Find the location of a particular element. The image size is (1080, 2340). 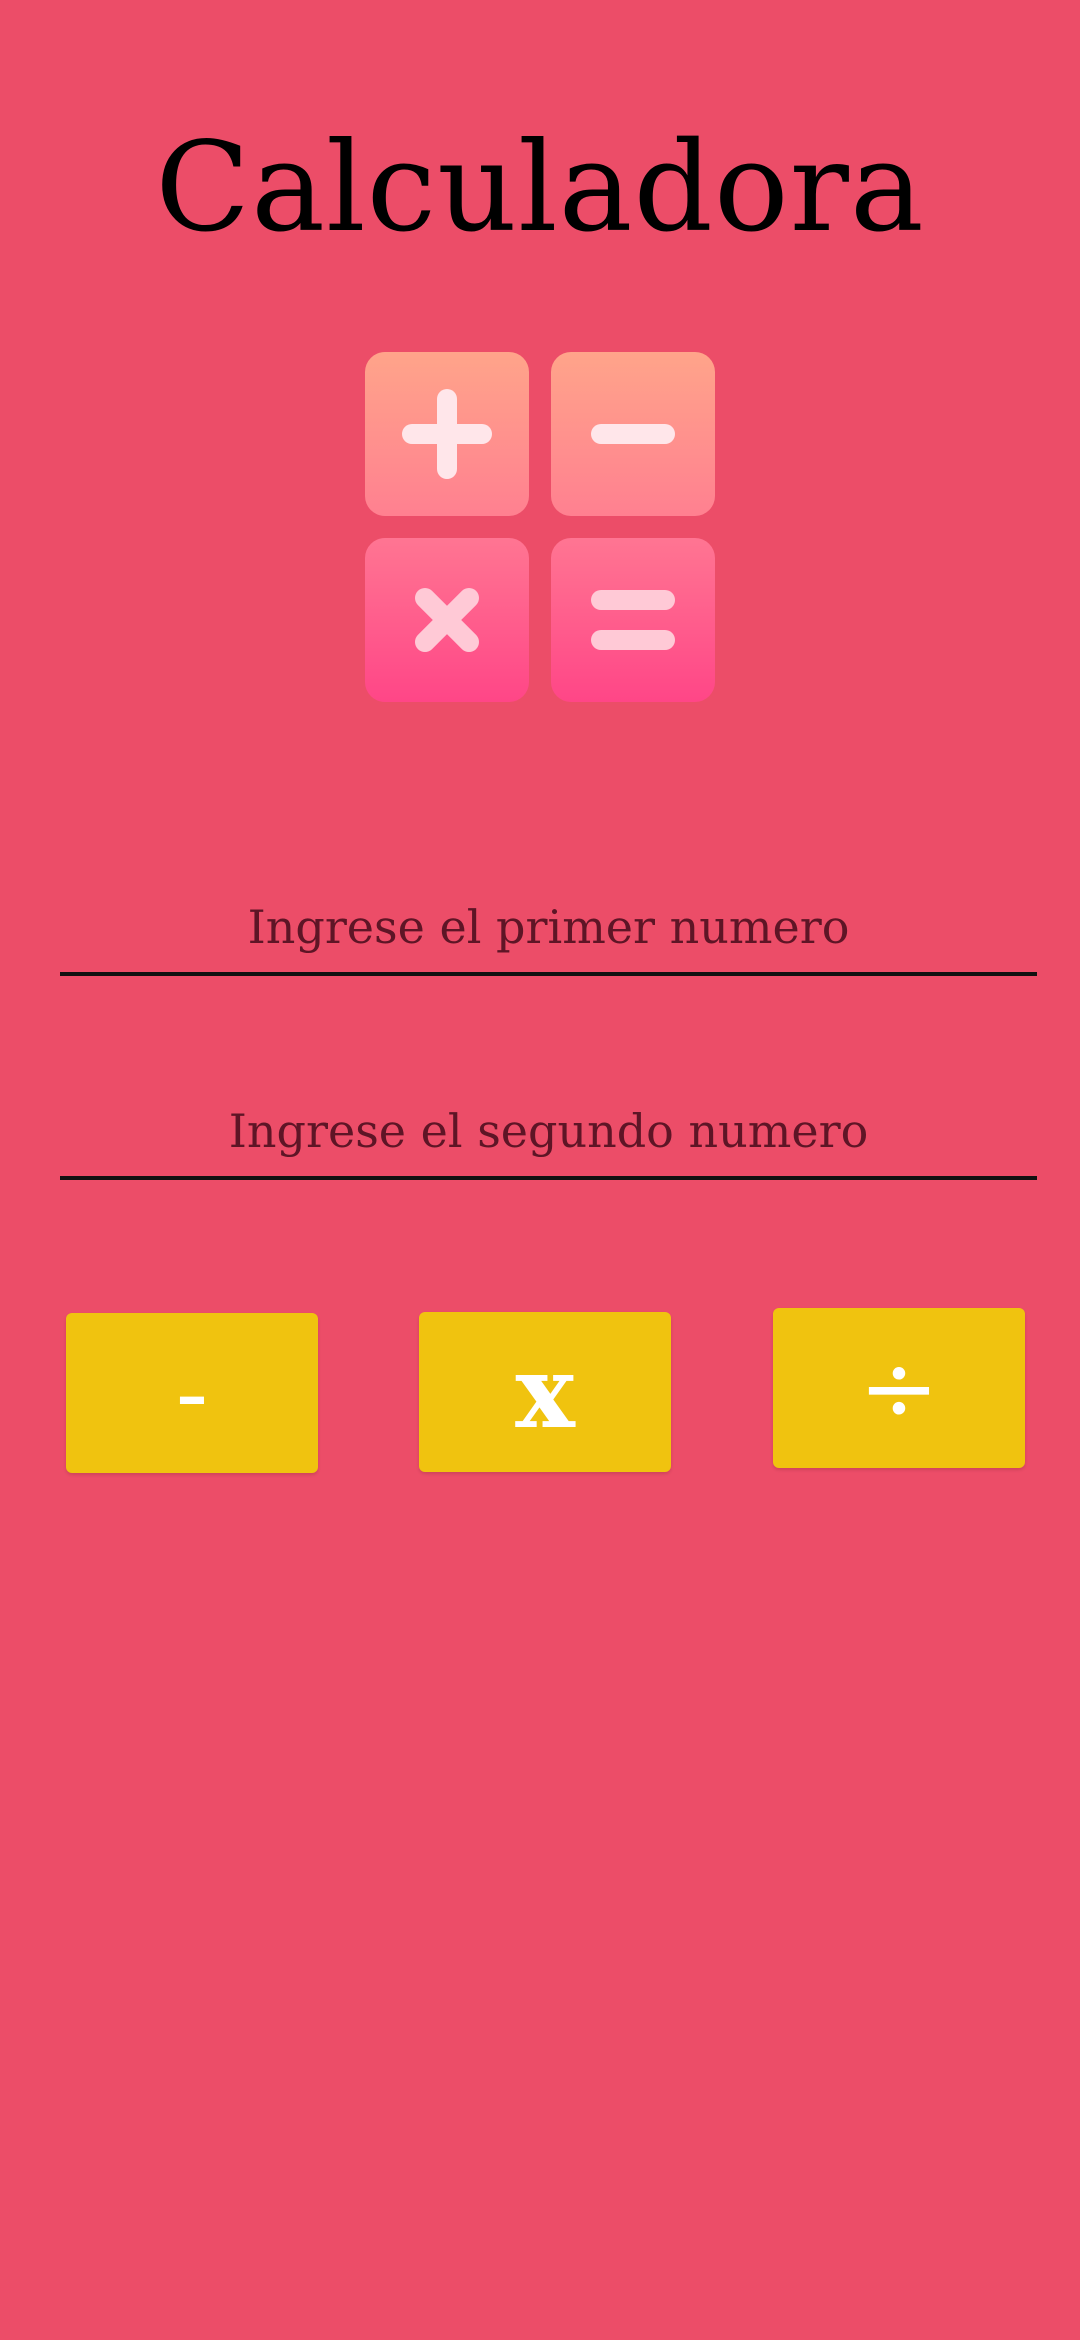

minus-icon is located at coordinates (633, 434).